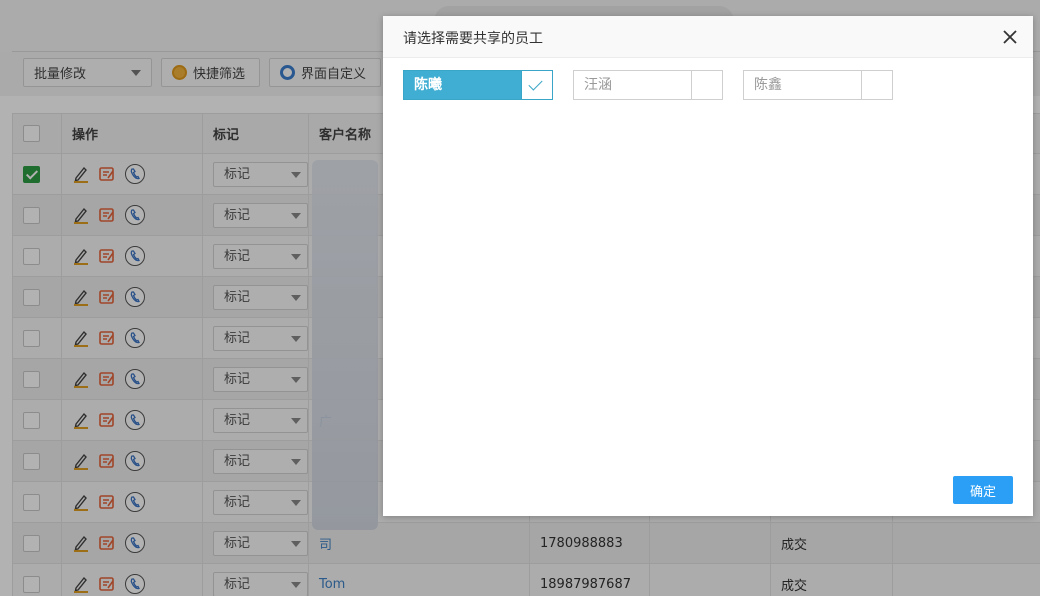 The image size is (1040, 596). Describe the element at coordinates (473, 39) in the screenshot. I see `dialog-title: 请选择需要共享的员工` at that location.